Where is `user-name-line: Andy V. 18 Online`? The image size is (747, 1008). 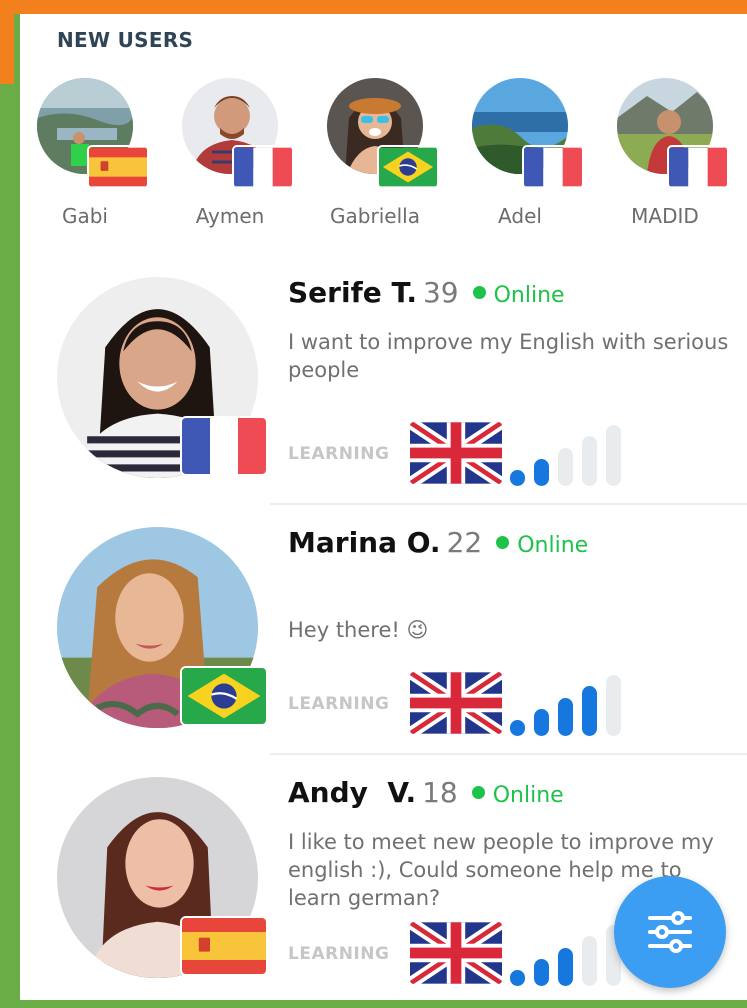 user-name-line: Andy V. 18 Online is located at coordinates (426, 792).